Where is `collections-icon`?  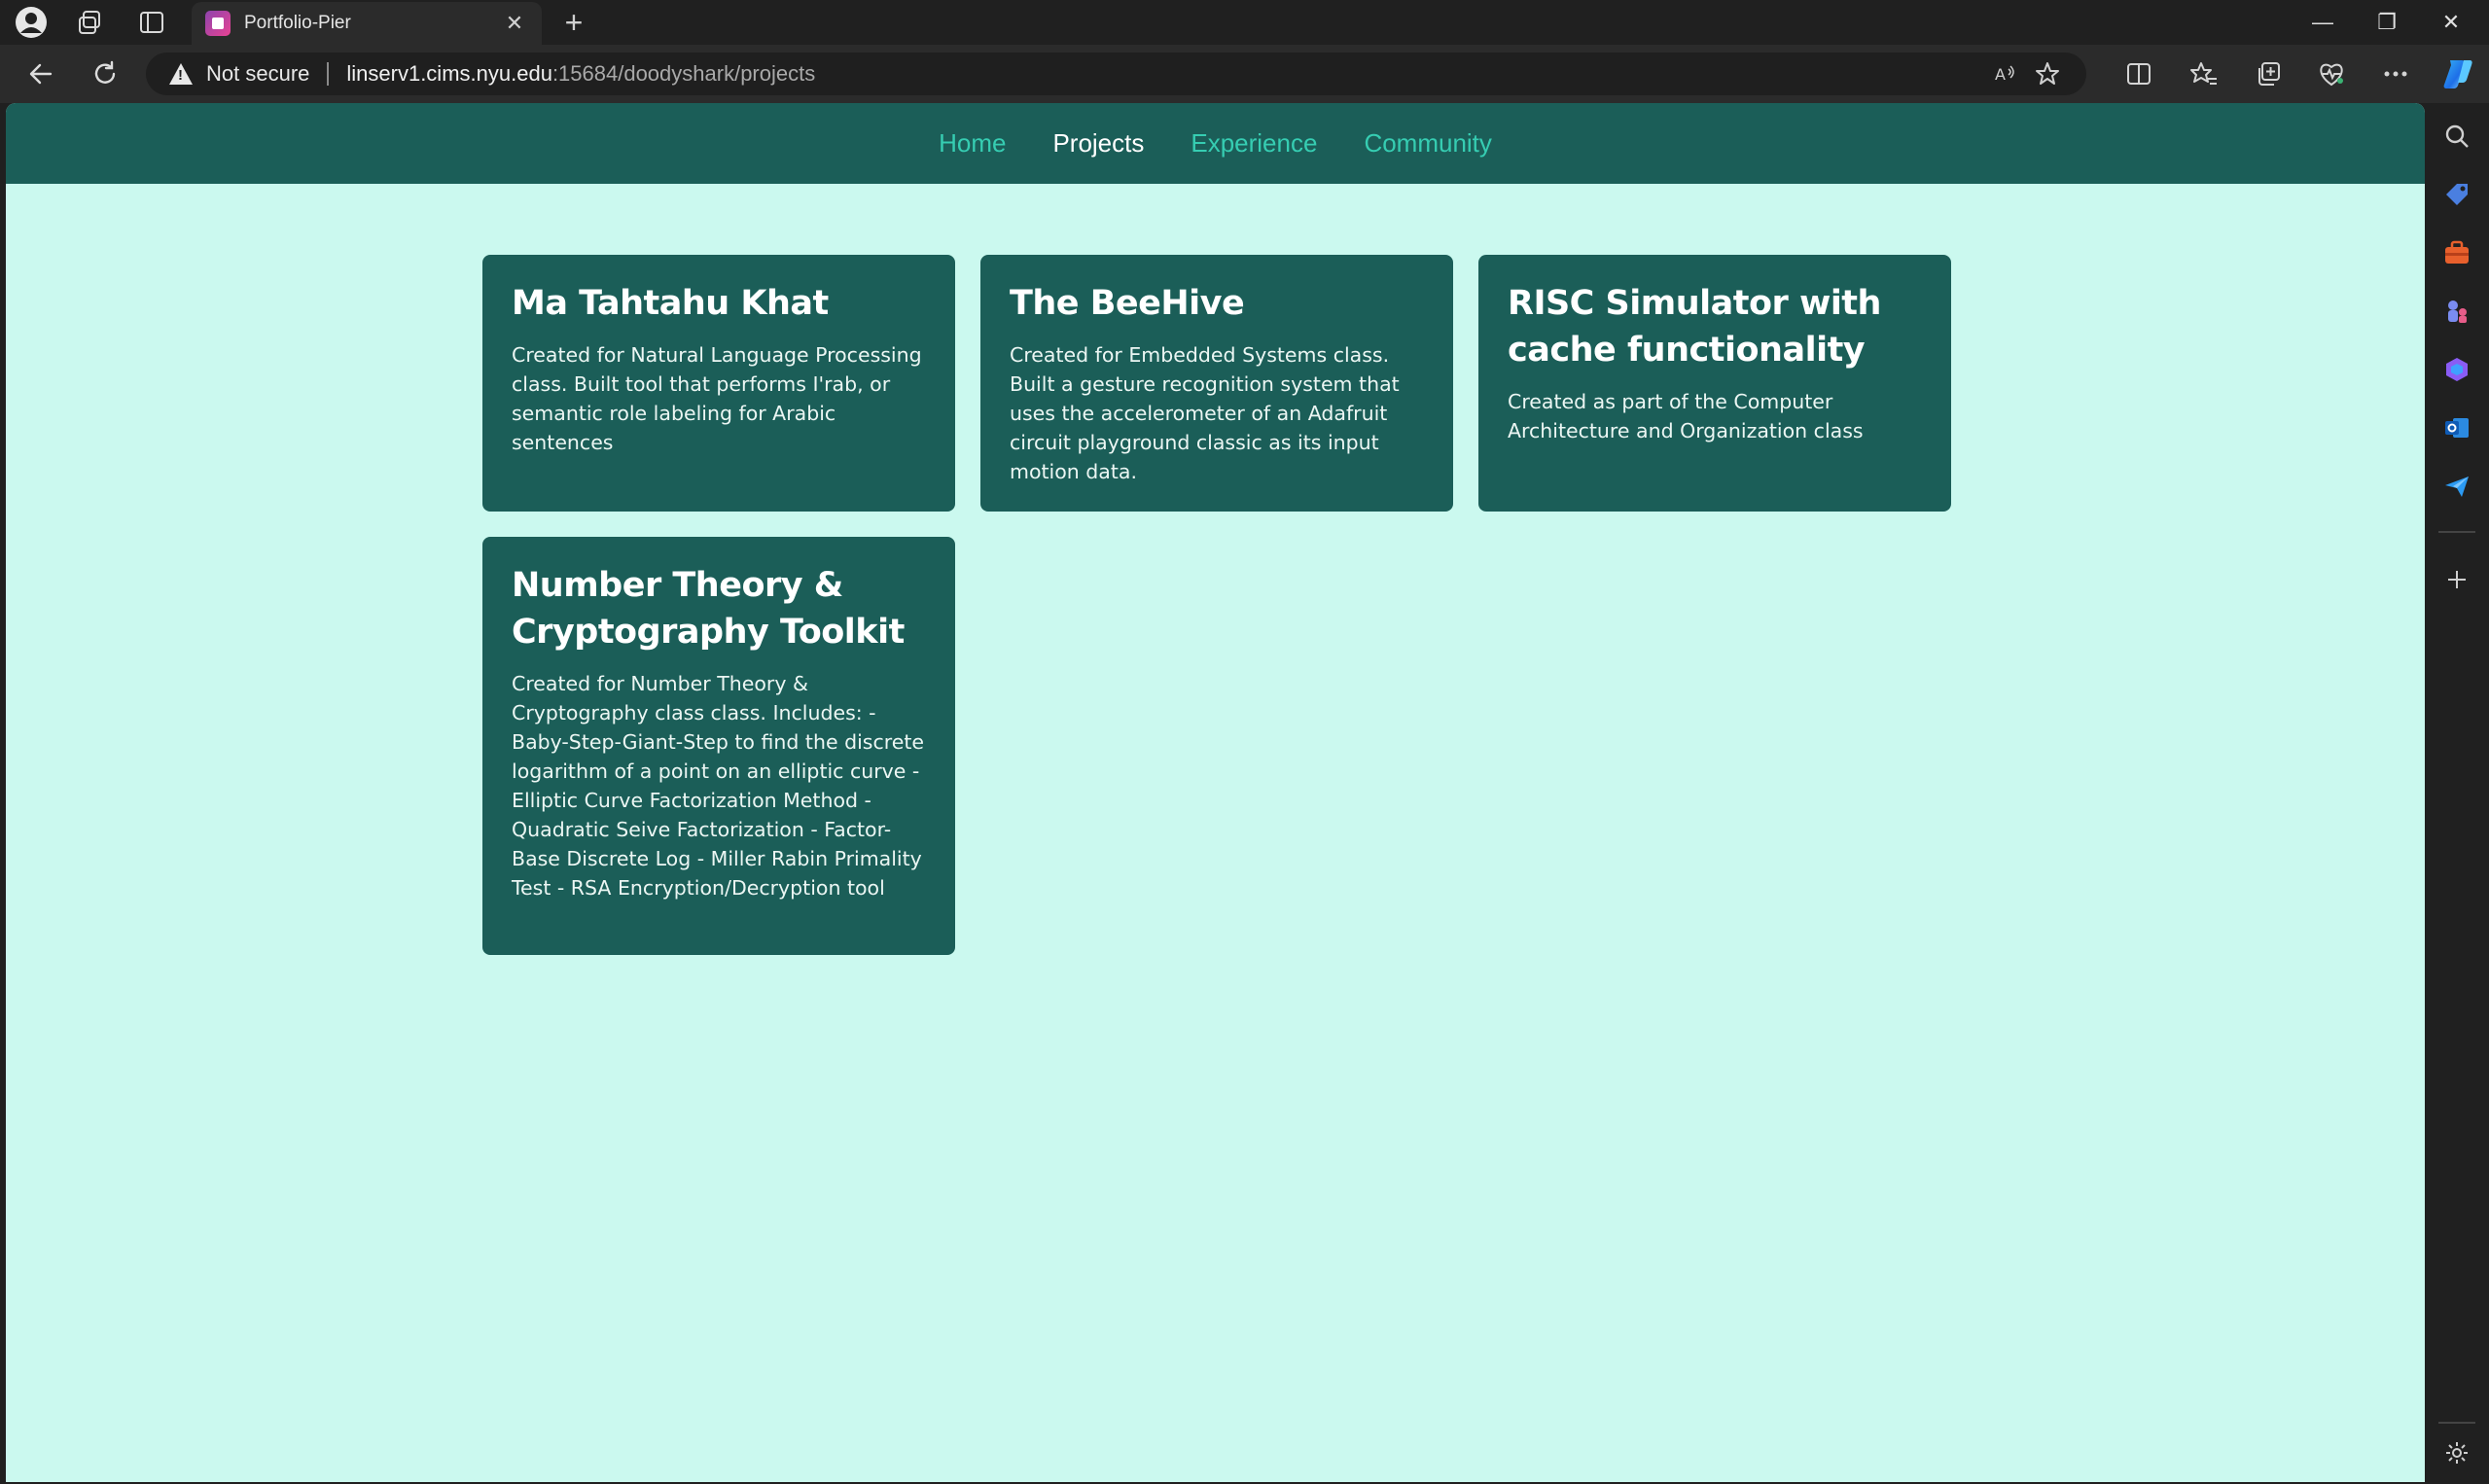
collections-icon is located at coordinates (2268, 74).